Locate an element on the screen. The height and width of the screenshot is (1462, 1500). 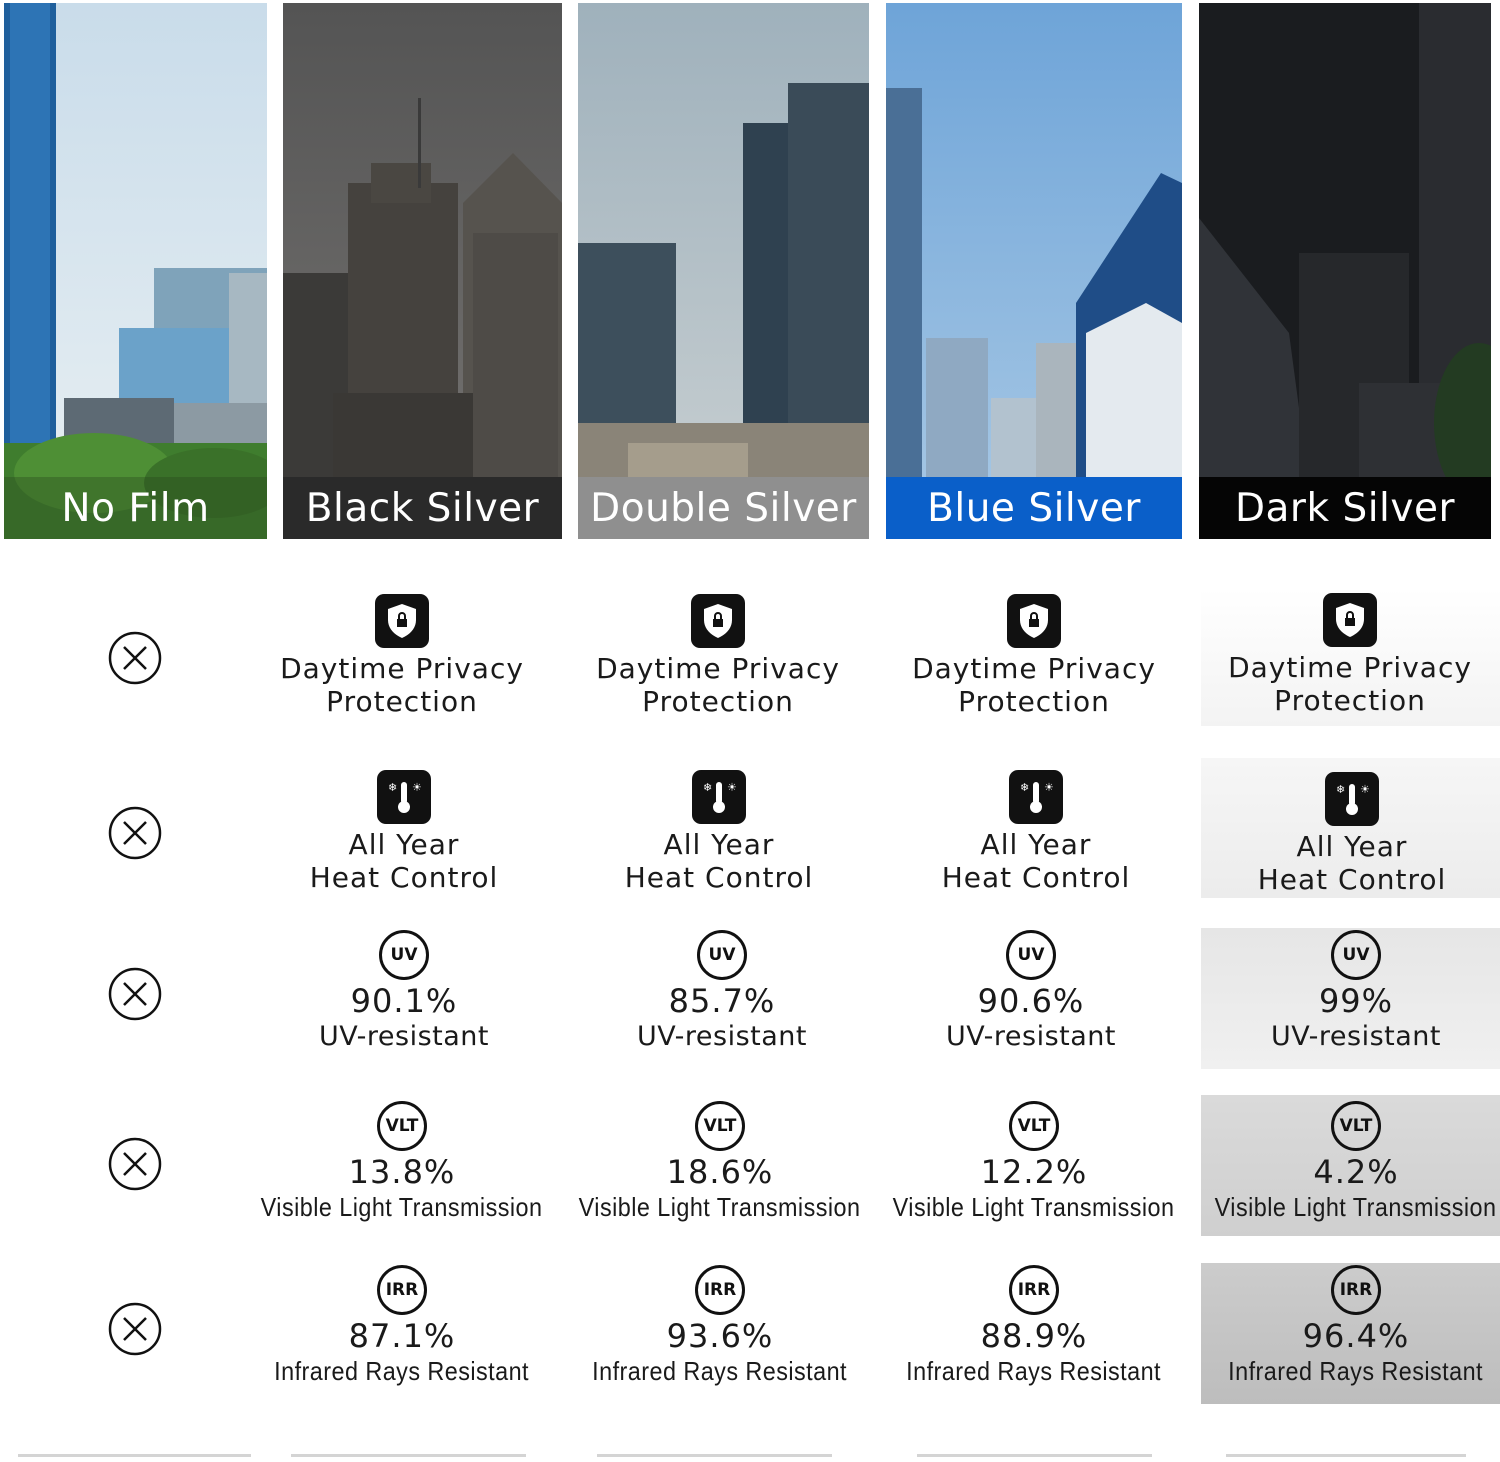
irr-cell: IRR 87.1% Infrared Rays Resistant is located at coordinates (402, 1326).